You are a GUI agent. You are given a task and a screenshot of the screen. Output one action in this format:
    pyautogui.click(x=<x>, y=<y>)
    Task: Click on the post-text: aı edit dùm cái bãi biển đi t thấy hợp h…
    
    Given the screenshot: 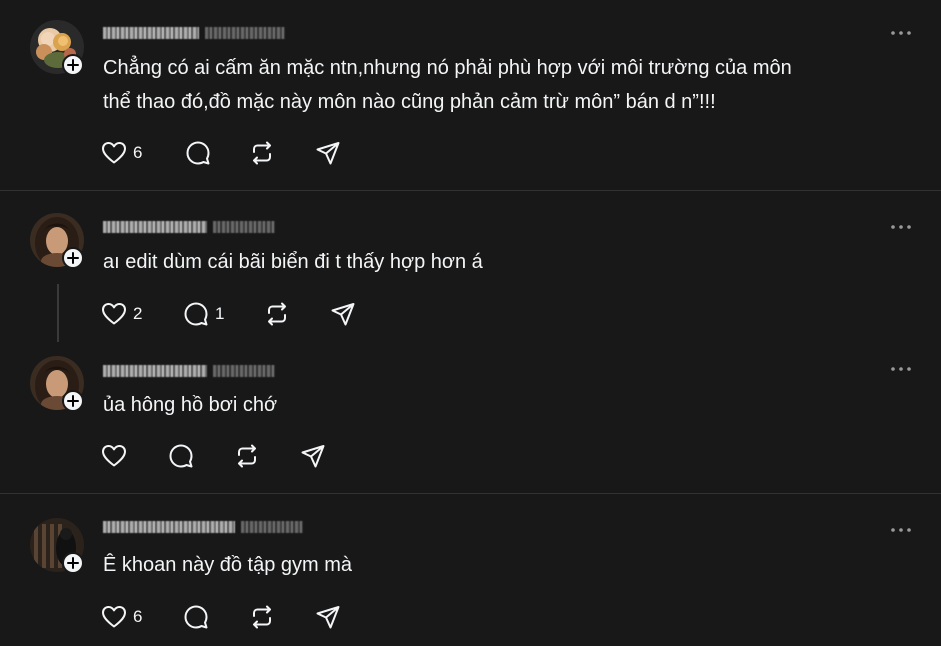 What is the action you would take?
    pyautogui.click(x=293, y=262)
    